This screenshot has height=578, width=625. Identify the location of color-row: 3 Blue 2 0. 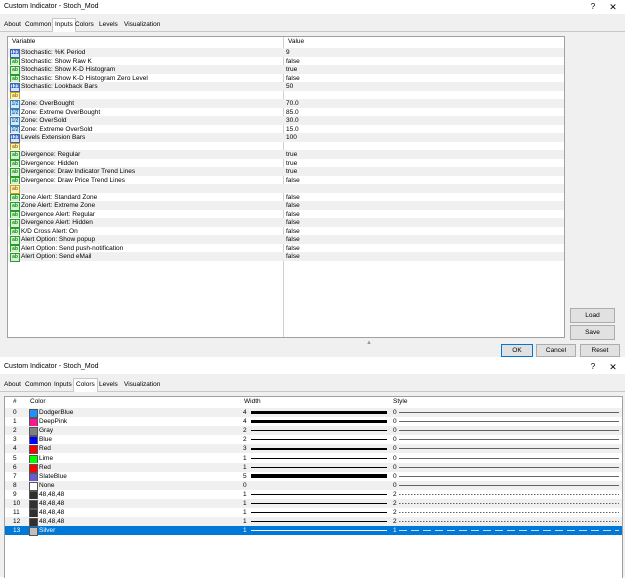
(313, 440).